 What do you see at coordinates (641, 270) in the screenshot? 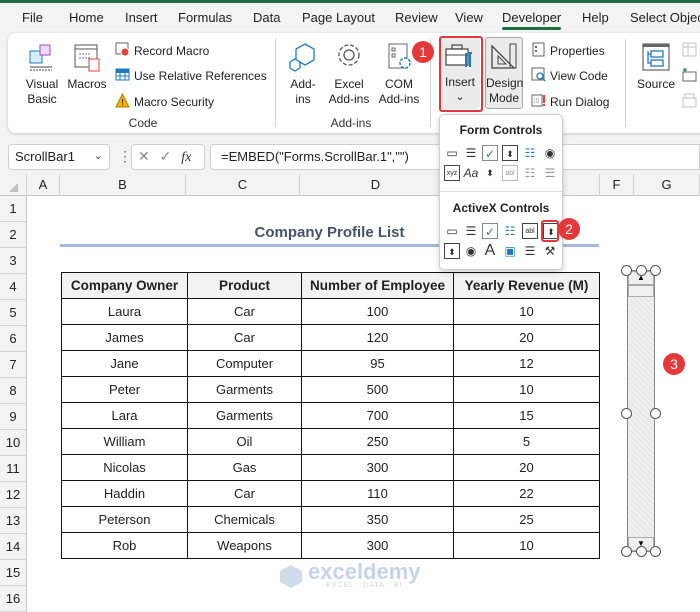
I see `resize-handle-top` at bounding box center [641, 270].